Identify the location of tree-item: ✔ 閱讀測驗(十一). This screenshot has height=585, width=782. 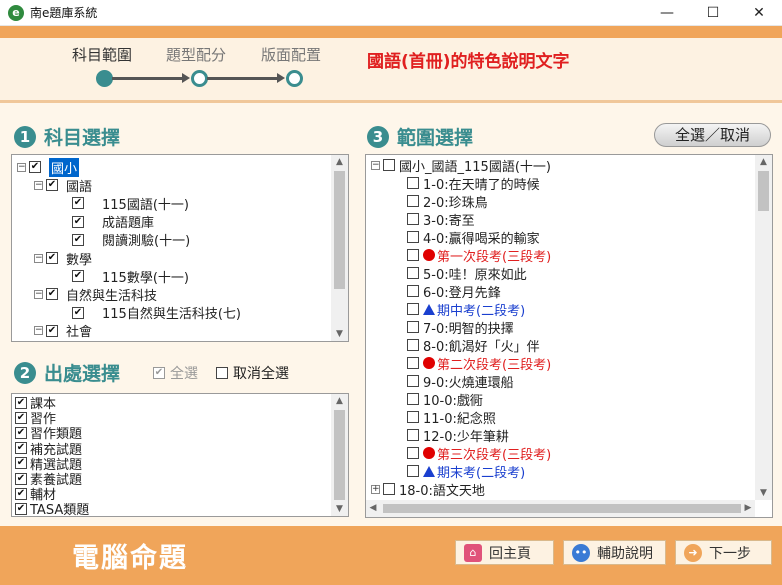
(131, 240).